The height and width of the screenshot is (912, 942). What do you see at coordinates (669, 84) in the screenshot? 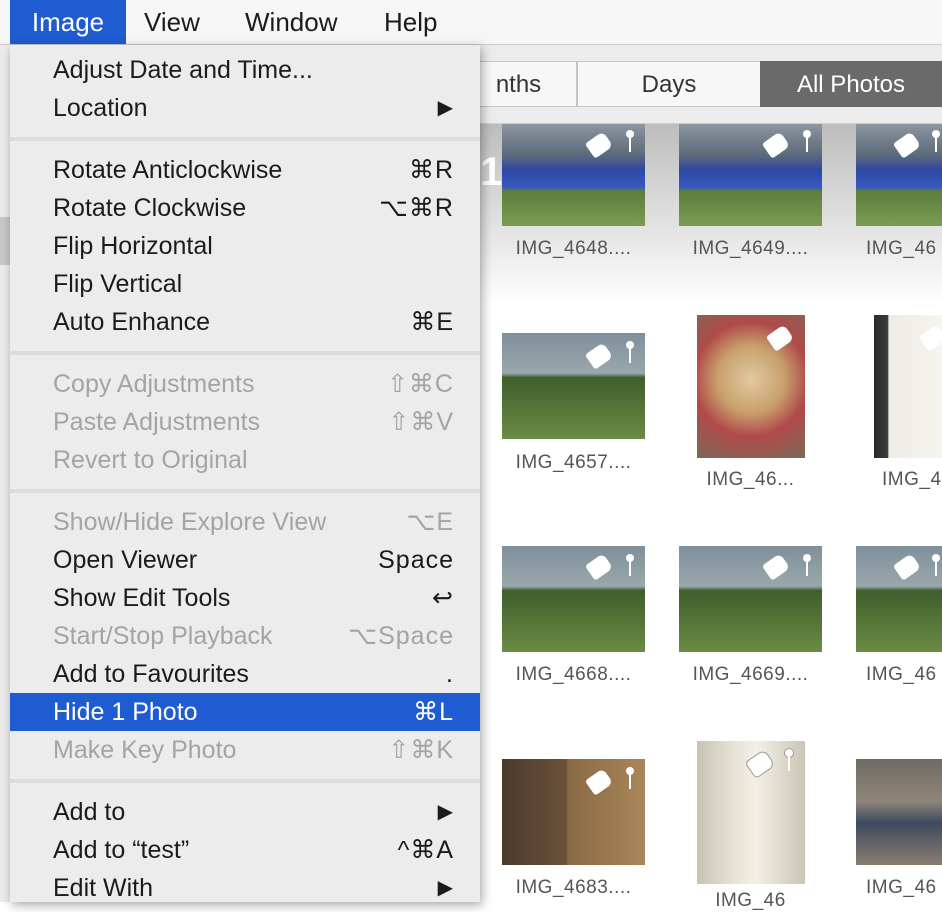
I see `segment-days: Days` at bounding box center [669, 84].